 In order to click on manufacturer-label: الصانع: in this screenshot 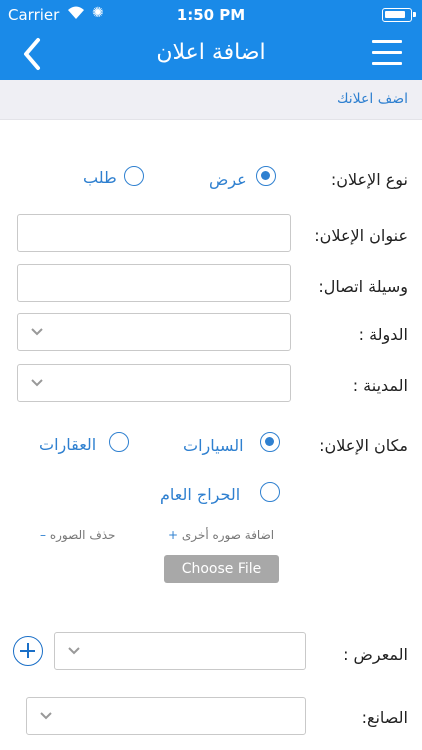, I will do `click(384, 717)`.